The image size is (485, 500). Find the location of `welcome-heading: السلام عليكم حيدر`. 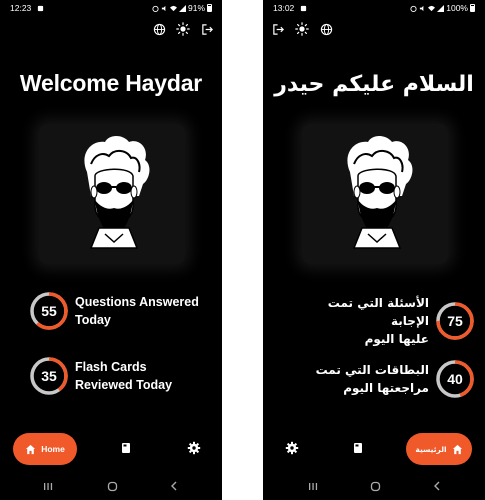

welcome-heading: السلام عليكم حيدر is located at coordinates (374, 84).